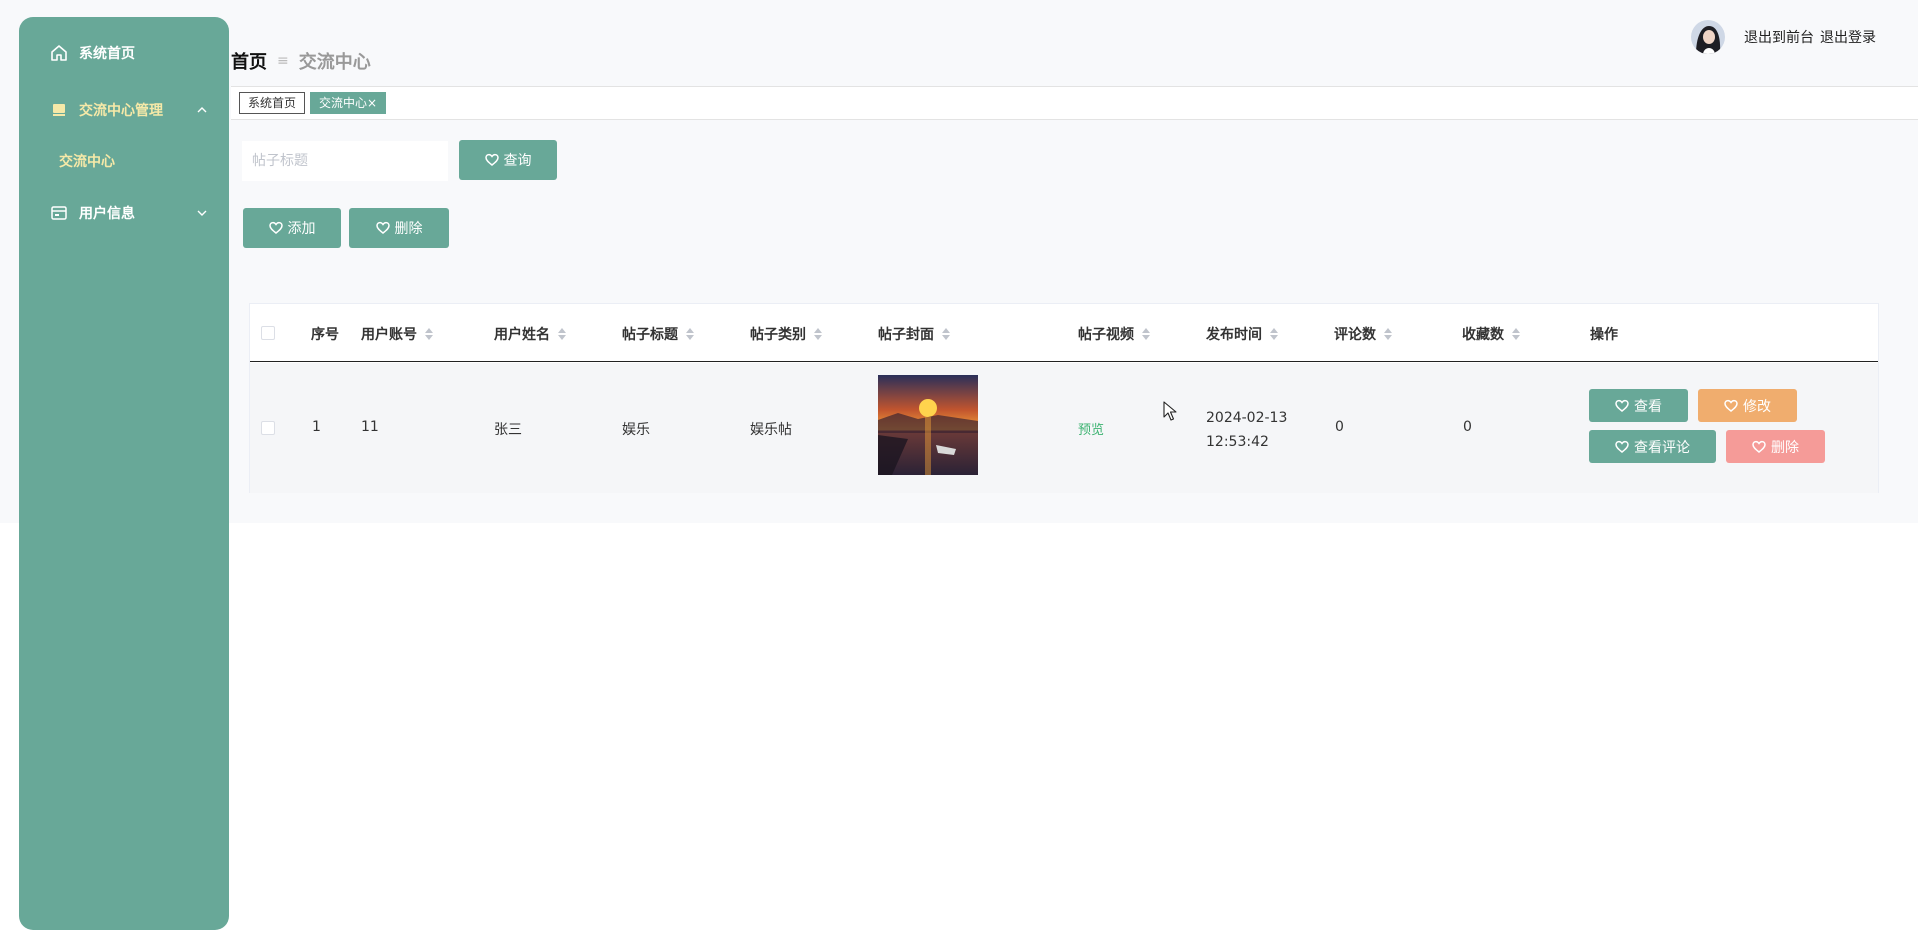 Image resolution: width=1918 pixels, height=946 pixels. I want to click on cell-favorites: 0, so click(1467, 427).